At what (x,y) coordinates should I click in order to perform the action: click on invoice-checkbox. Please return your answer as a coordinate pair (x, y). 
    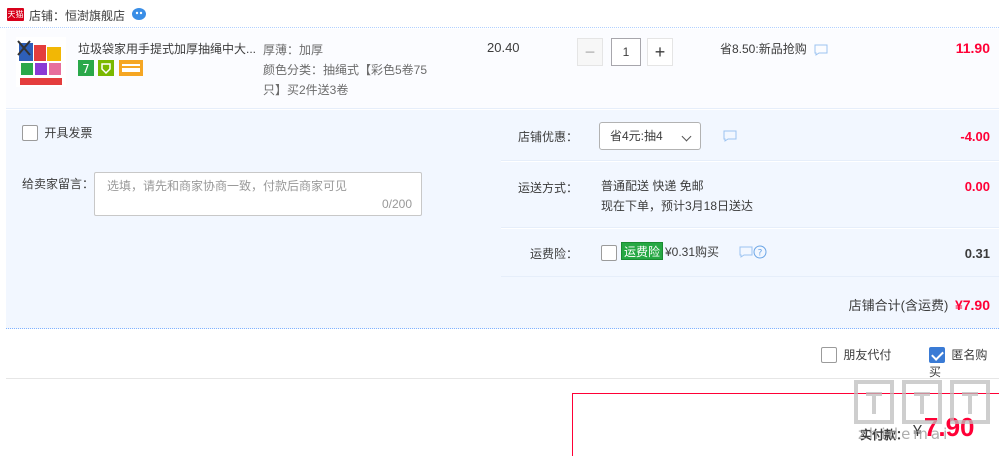
    Looking at the image, I should click on (30, 132).